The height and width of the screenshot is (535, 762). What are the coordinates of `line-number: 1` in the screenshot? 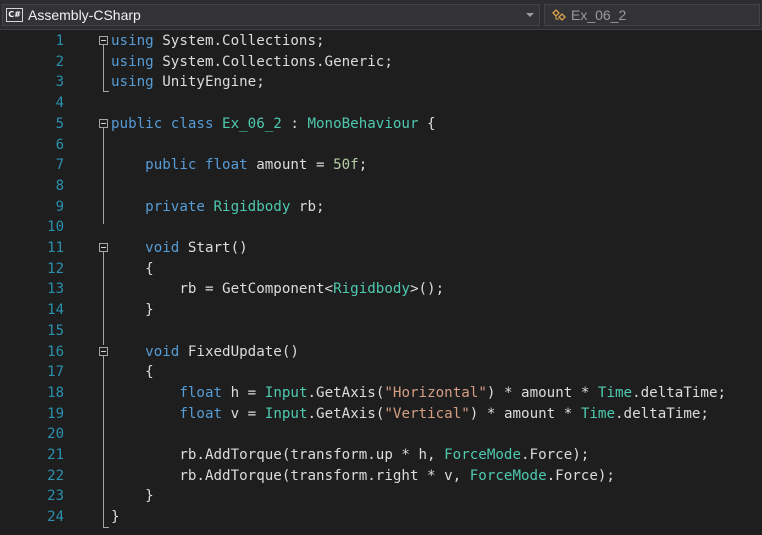 It's located at (59, 41).